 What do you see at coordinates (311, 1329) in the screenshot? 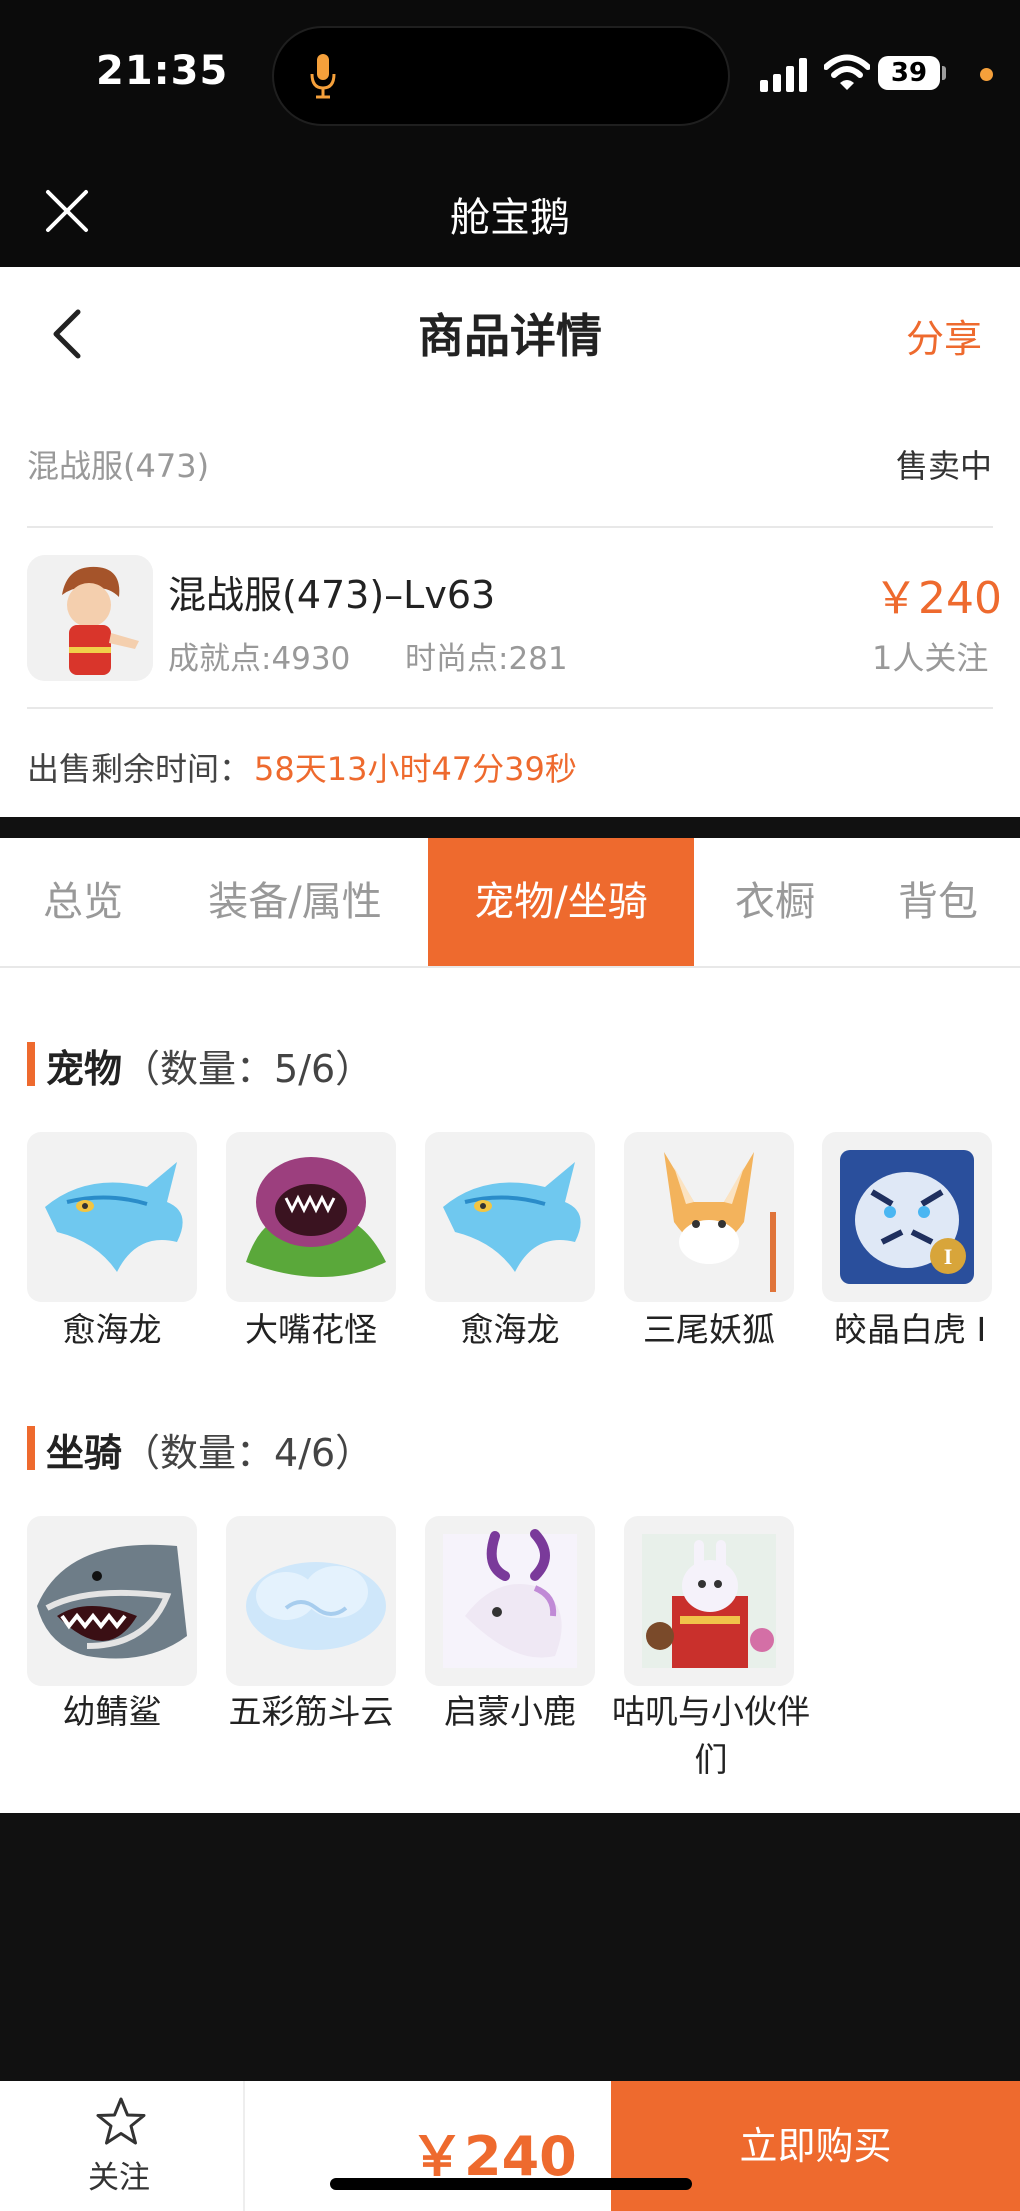
I see `pet-name: 大嘴花怪` at bounding box center [311, 1329].